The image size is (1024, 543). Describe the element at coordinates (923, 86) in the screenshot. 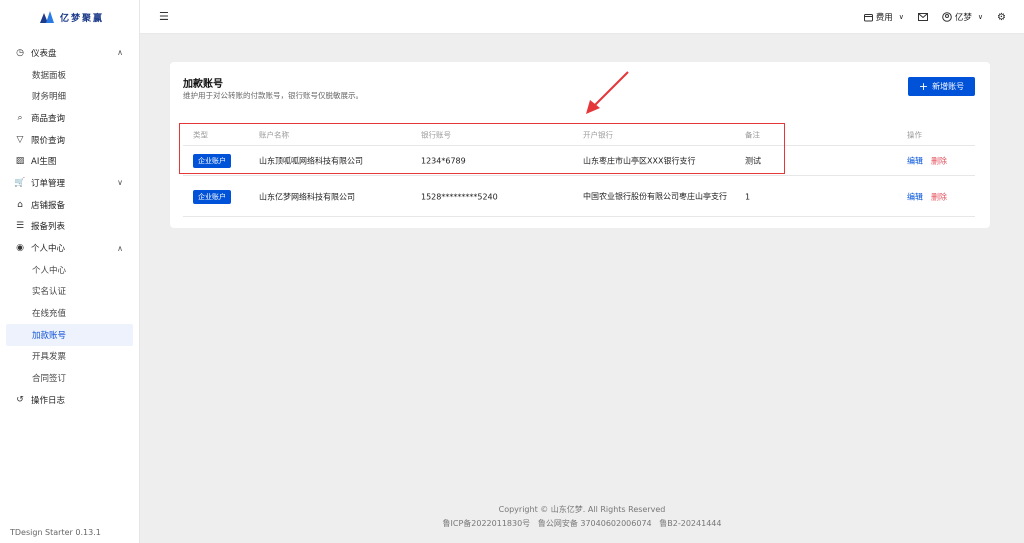

I see `plus-icon: +` at that location.